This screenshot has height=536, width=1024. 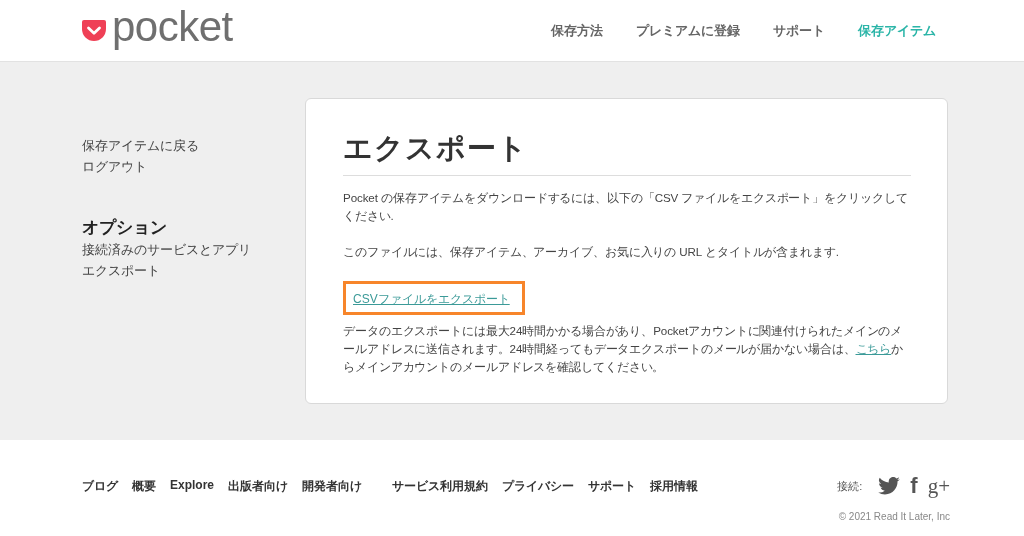 What do you see at coordinates (627, 152) in the screenshot?
I see `page-title: エクスポート` at bounding box center [627, 152].